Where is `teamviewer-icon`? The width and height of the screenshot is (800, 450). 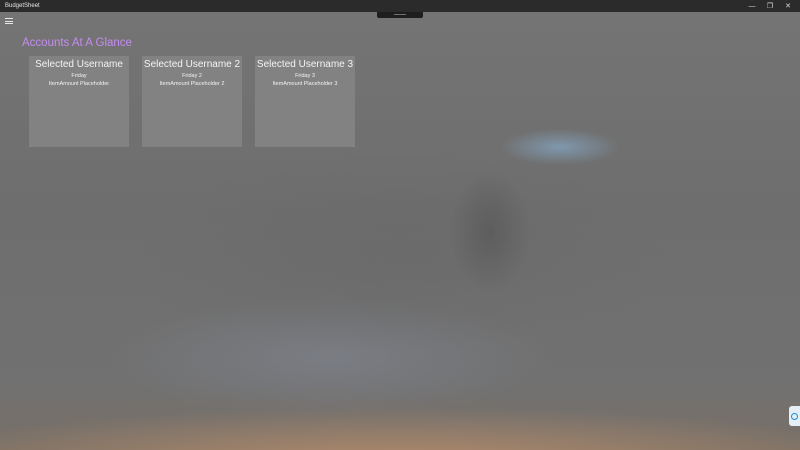 teamviewer-icon is located at coordinates (794, 416).